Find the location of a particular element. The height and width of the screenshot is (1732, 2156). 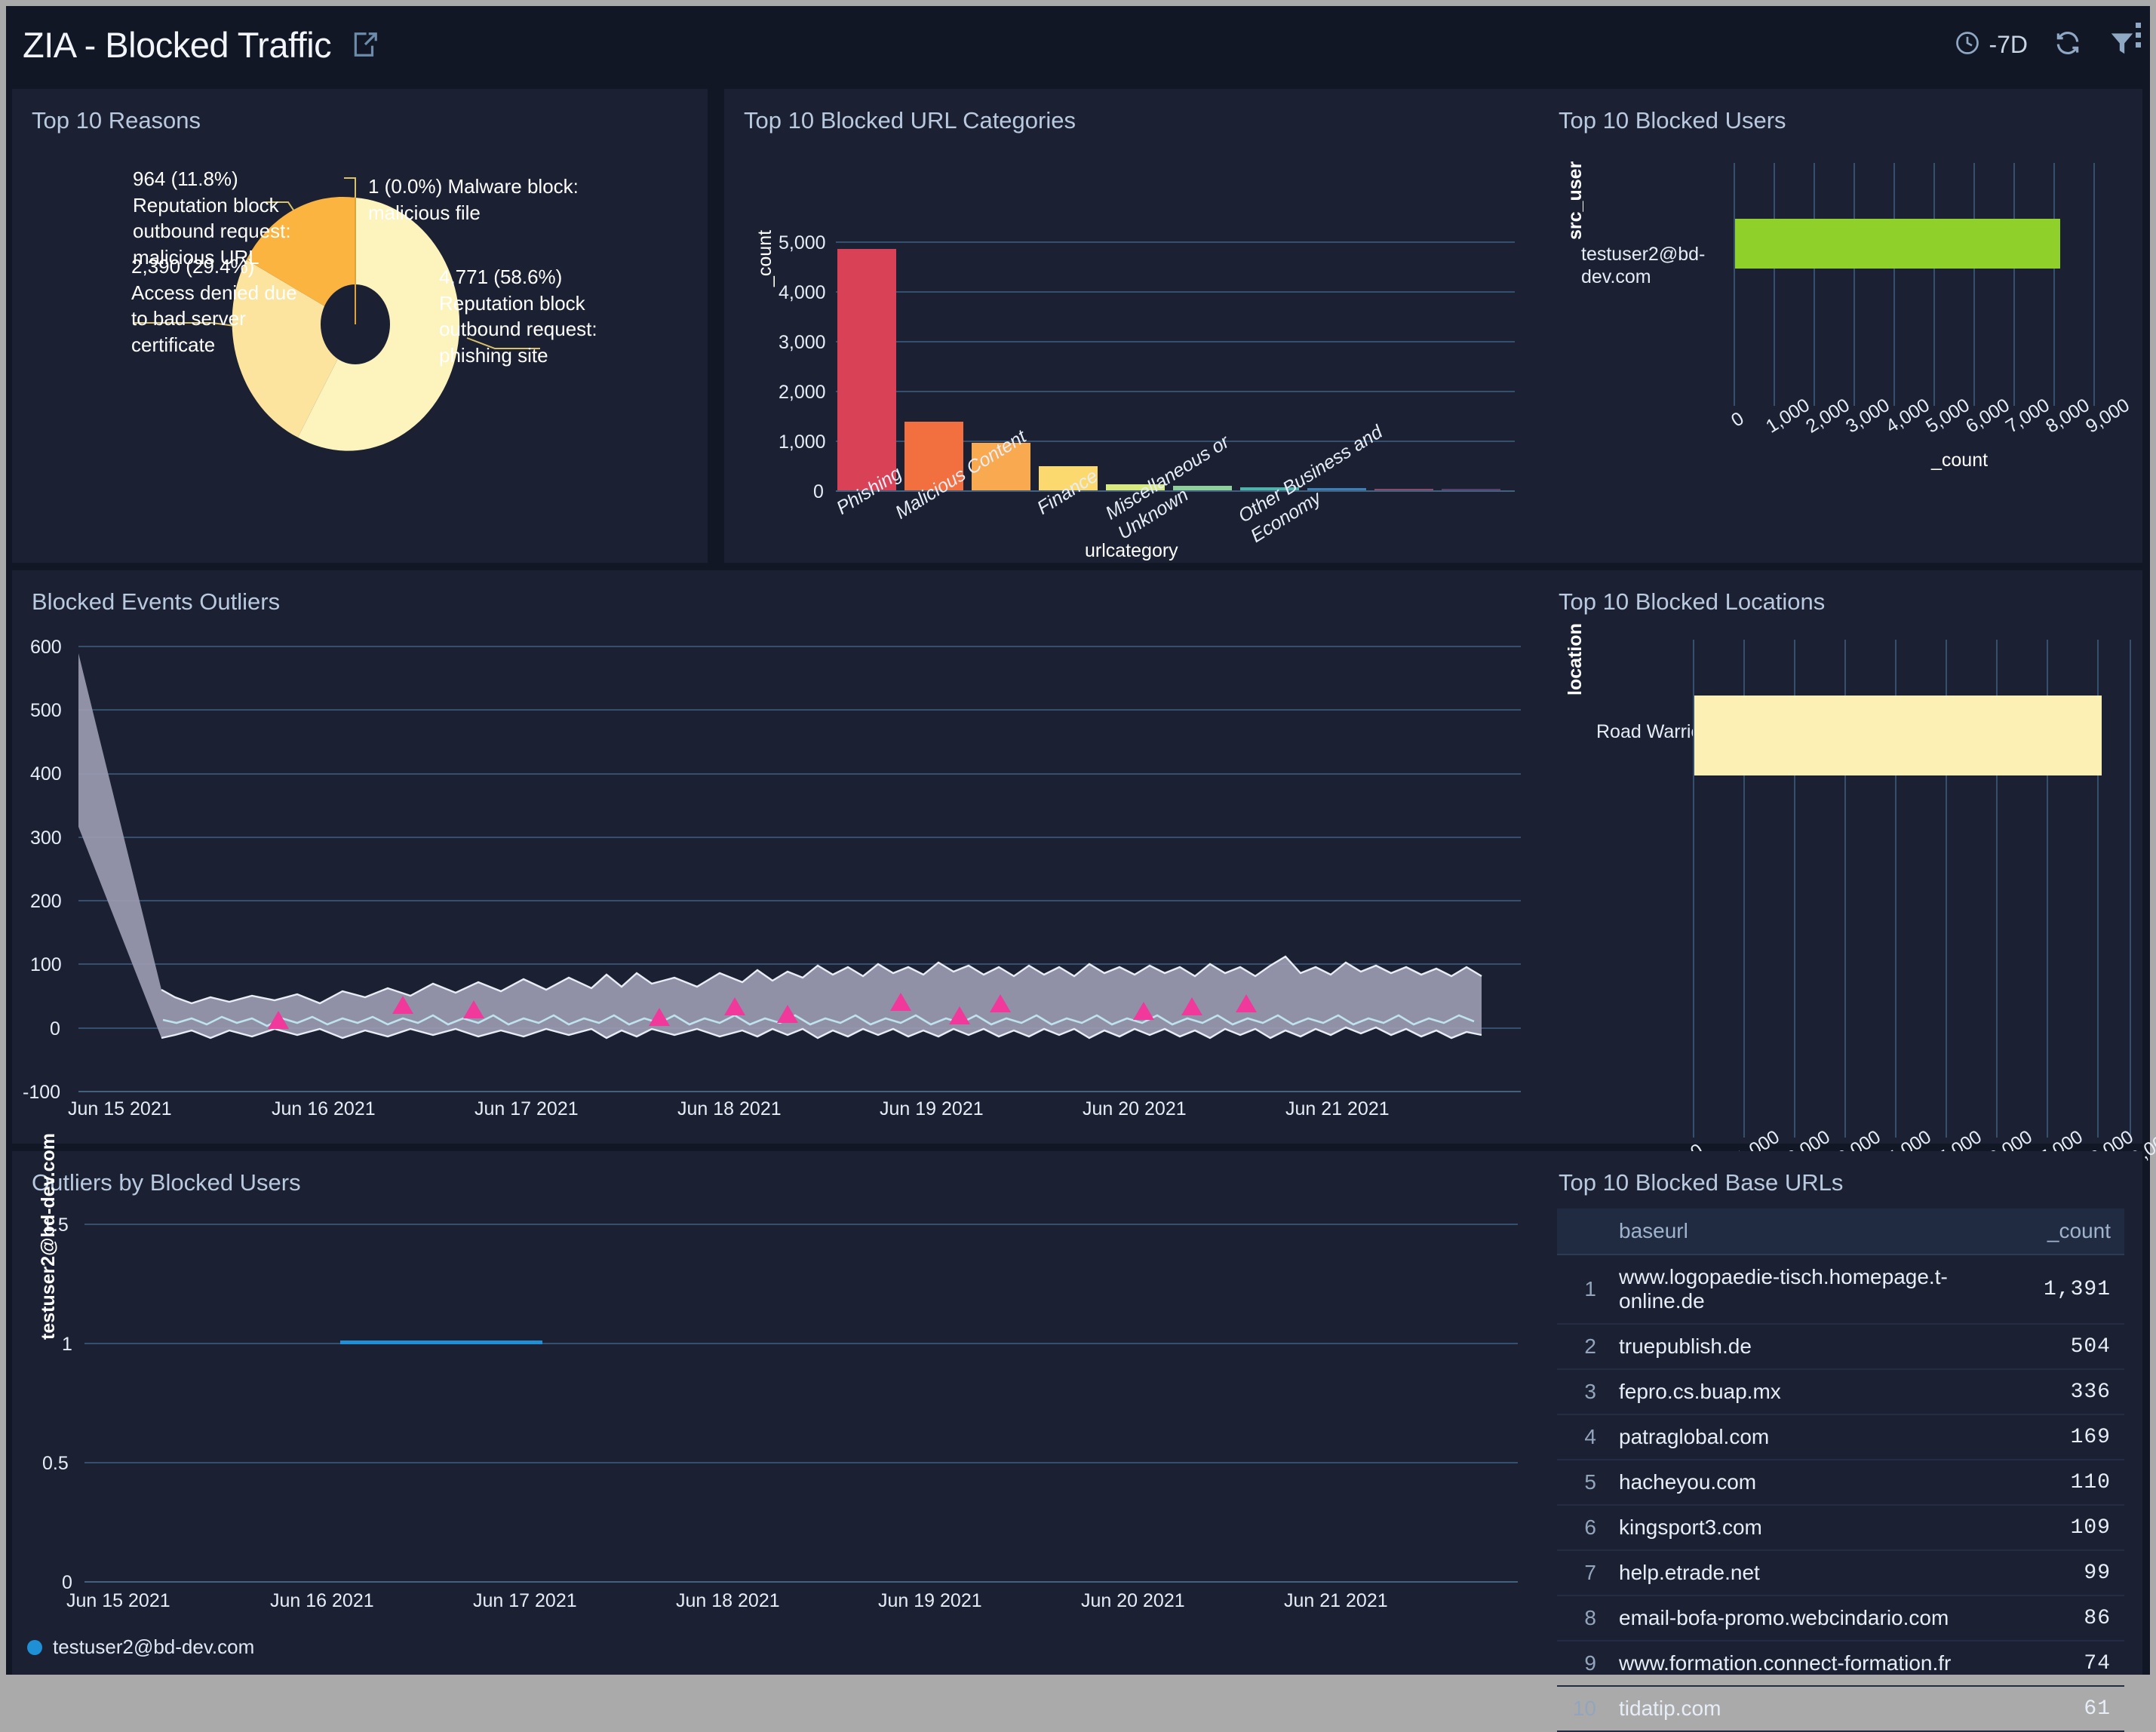

row-index: 4 is located at coordinates (1581, 1437).